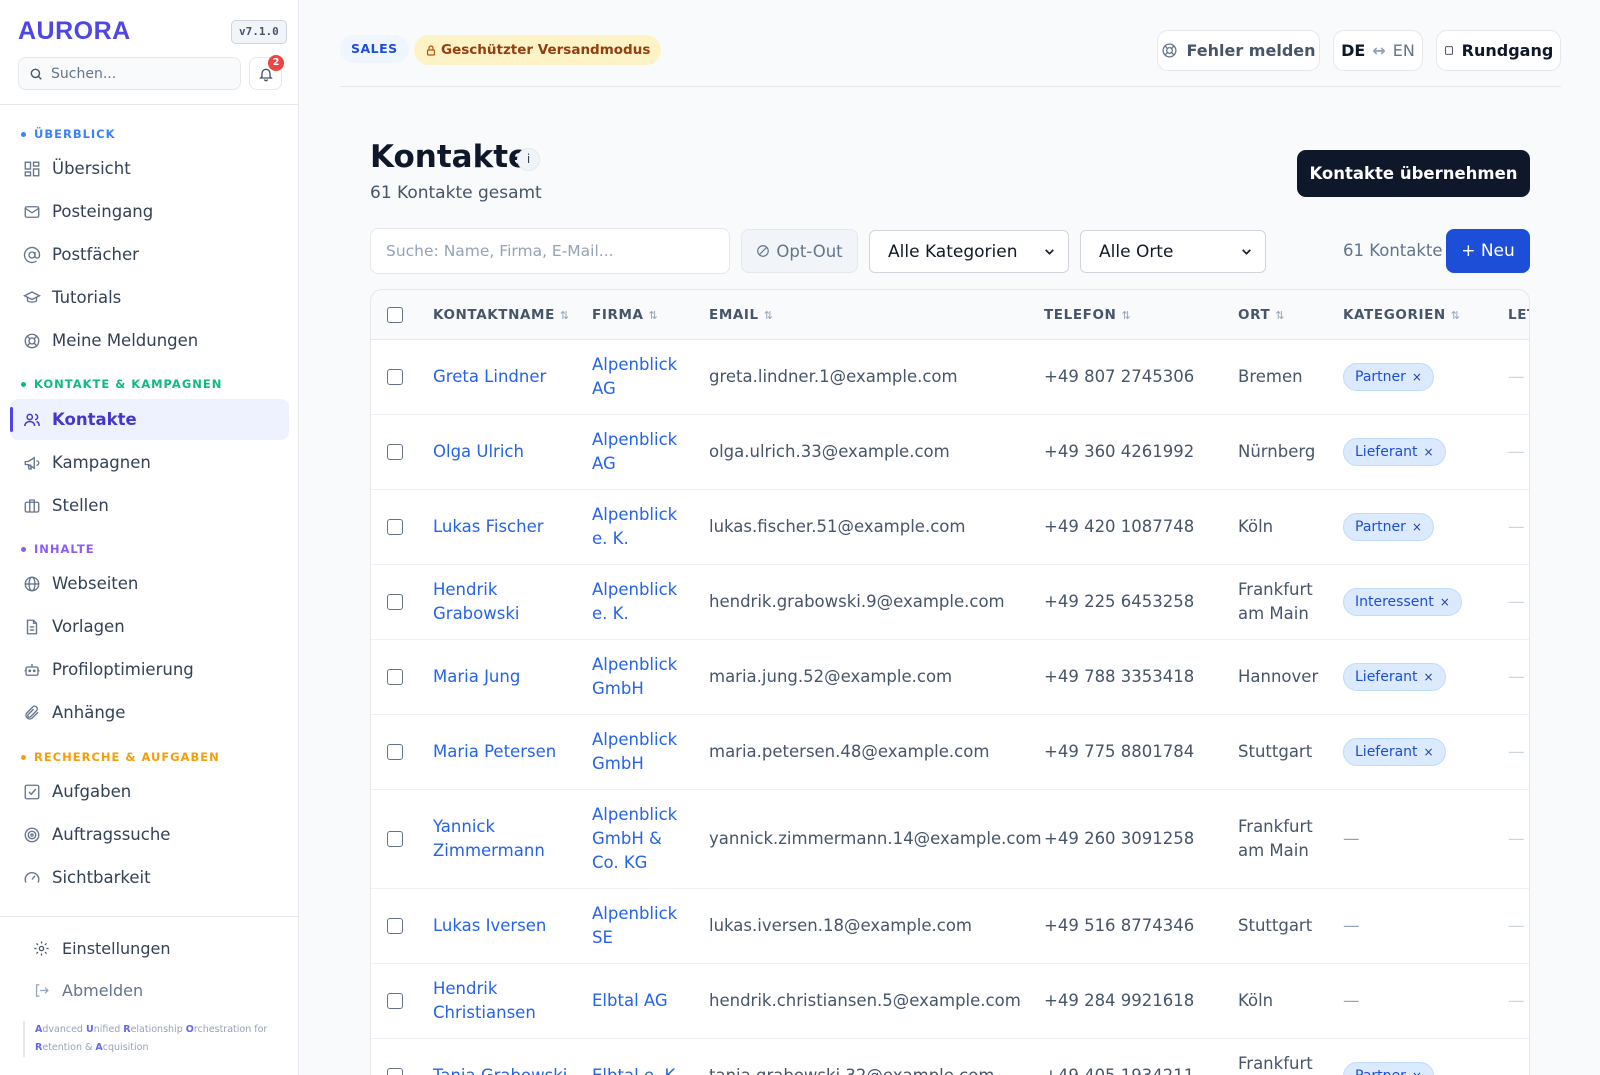 The height and width of the screenshot is (1075, 1600). I want to click on sidebar-item-kontakte: Kontakte, so click(149, 419).